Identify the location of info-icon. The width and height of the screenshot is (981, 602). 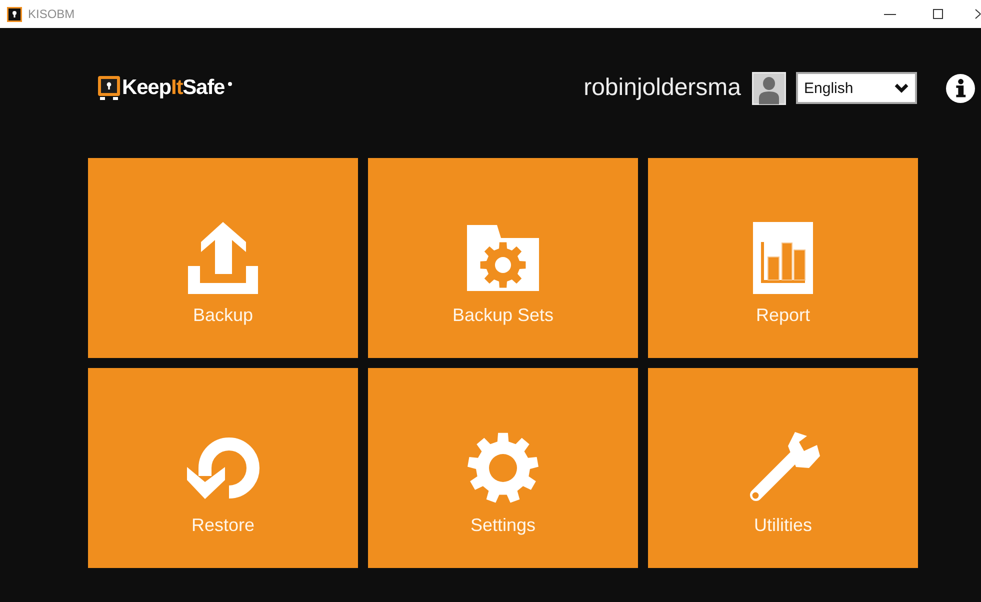
(960, 88).